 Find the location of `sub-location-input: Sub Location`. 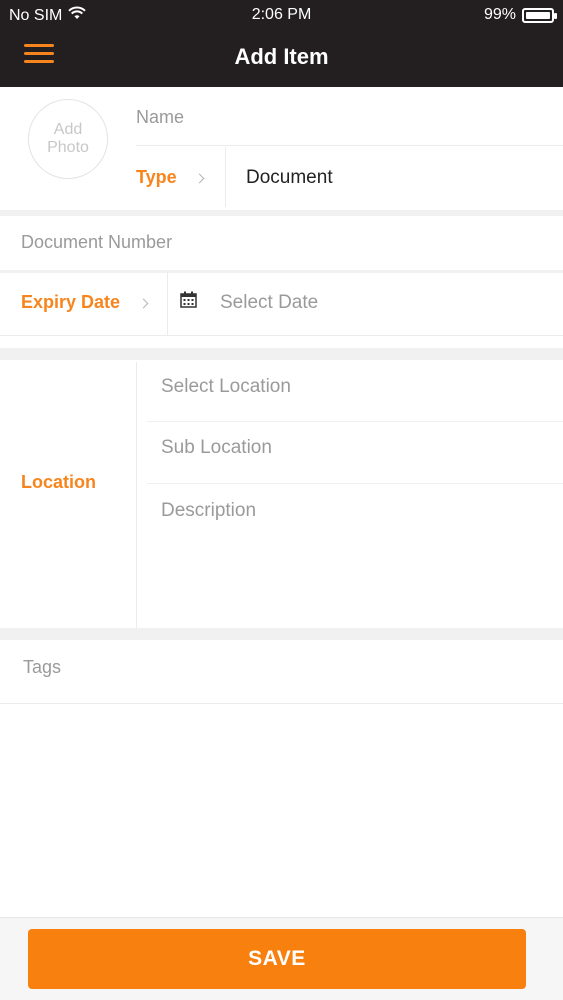

sub-location-input: Sub Location is located at coordinates (216, 448).